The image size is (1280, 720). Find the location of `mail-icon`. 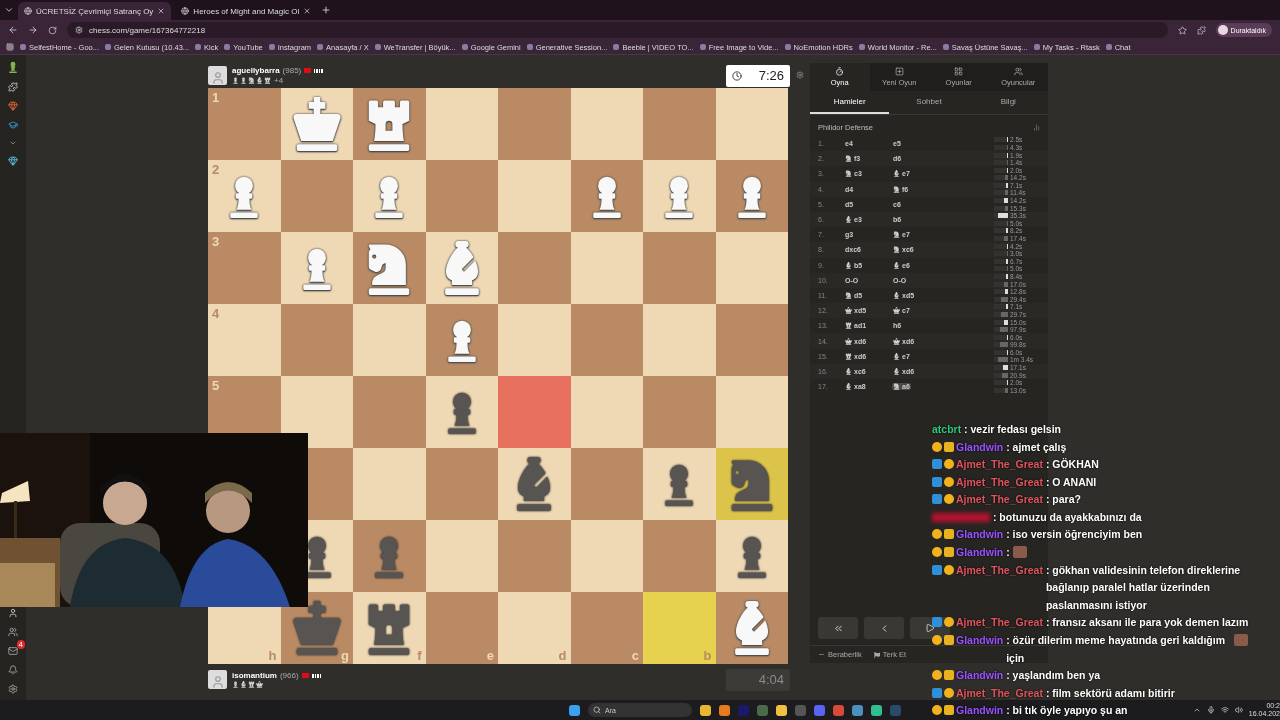

mail-icon is located at coordinates (13, 651).